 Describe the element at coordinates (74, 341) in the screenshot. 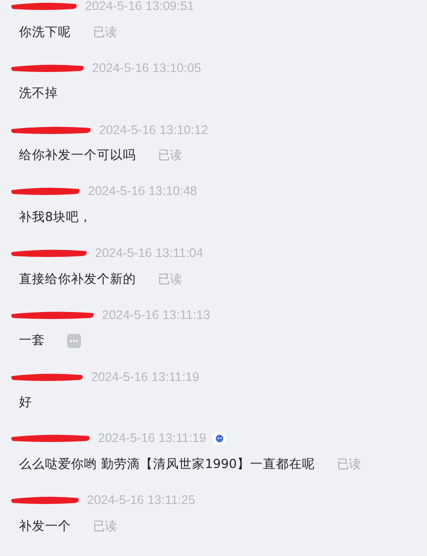

I see `more-icon` at that location.